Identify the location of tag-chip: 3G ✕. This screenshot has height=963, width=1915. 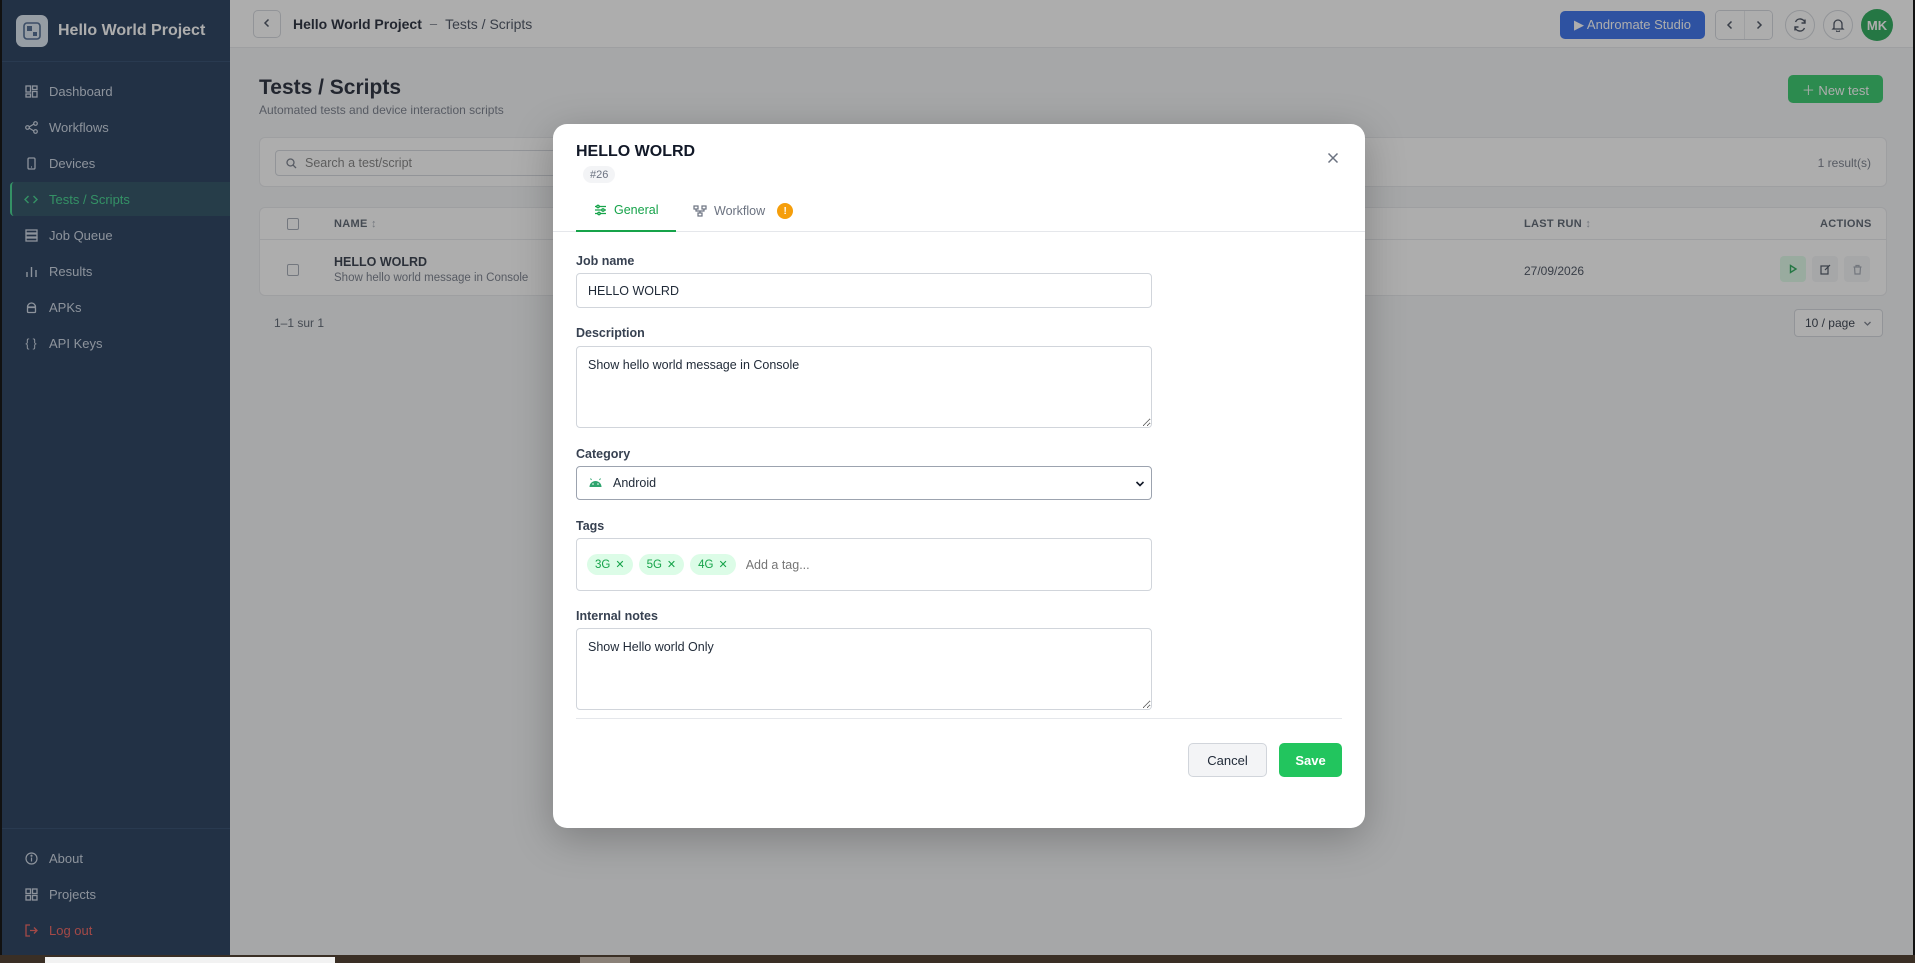
(610, 564).